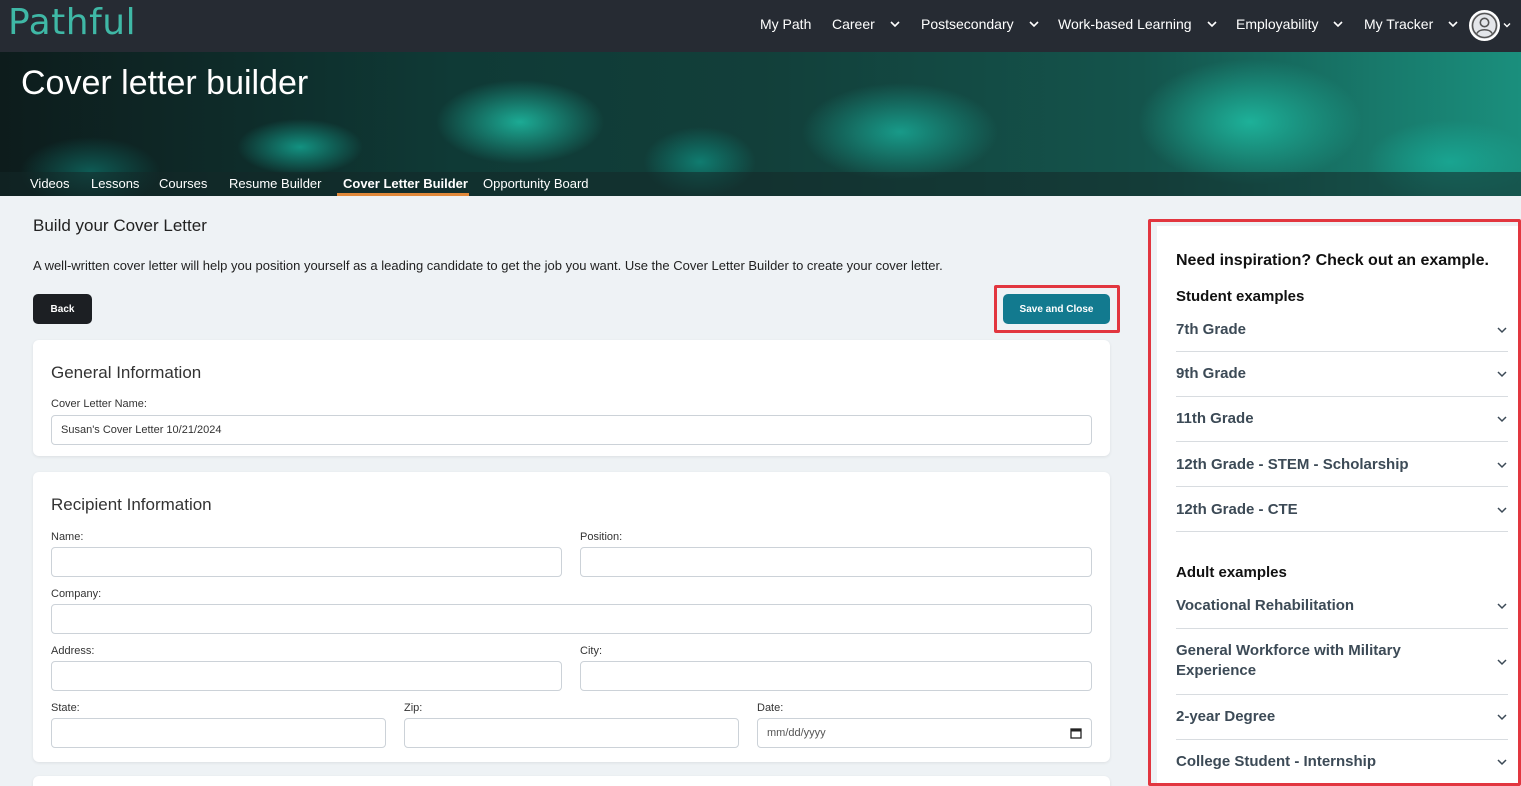  What do you see at coordinates (306, 676) in the screenshot?
I see `address-input` at bounding box center [306, 676].